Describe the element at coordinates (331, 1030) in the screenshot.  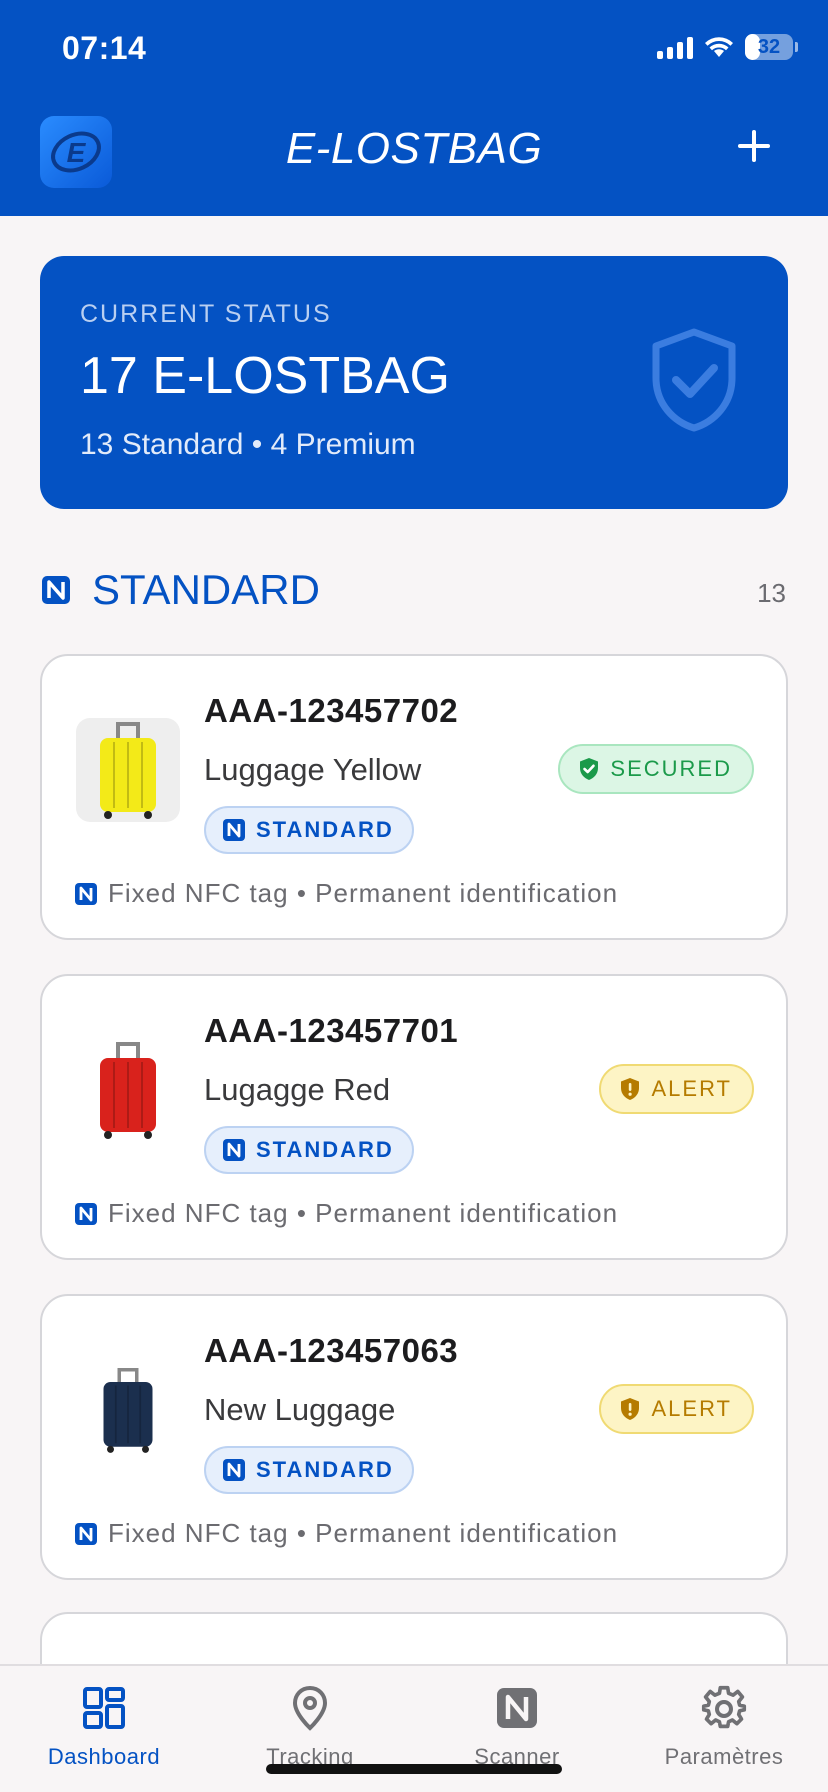
I see `luggage-code: AAA-123457701` at that location.